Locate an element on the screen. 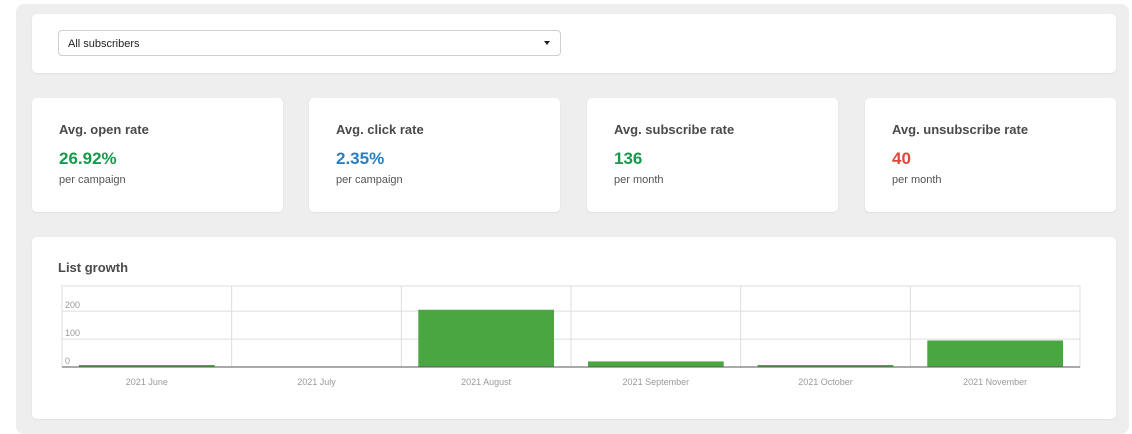 The width and height of the screenshot is (1132, 434). stat-label: Avg. click rate is located at coordinates (380, 129).